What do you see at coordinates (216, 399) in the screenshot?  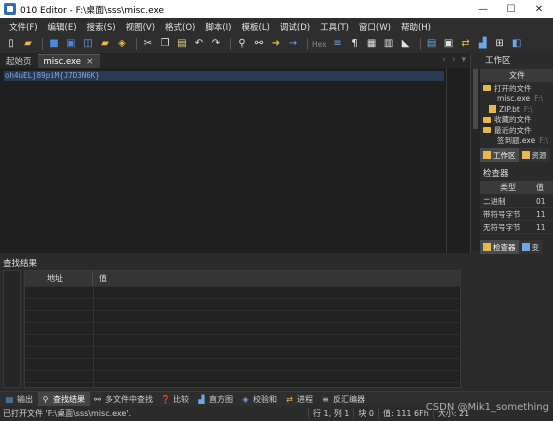 I see `tab-histogram: ▟ 直方图` at bounding box center [216, 399].